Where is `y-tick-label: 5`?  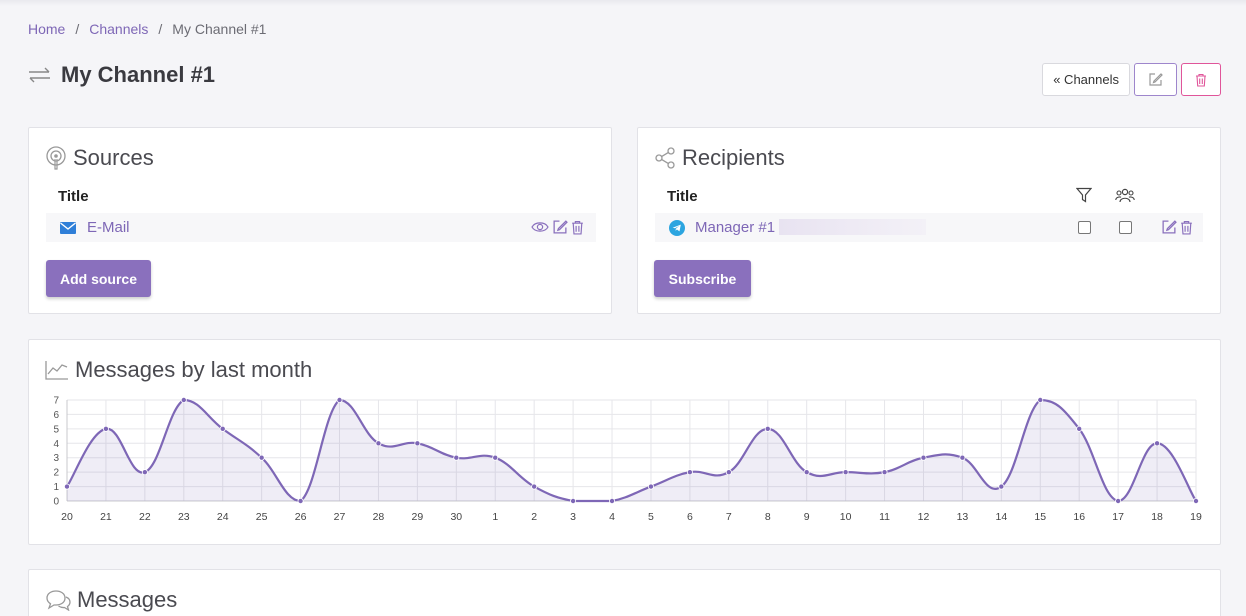 y-tick-label: 5 is located at coordinates (56, 429).